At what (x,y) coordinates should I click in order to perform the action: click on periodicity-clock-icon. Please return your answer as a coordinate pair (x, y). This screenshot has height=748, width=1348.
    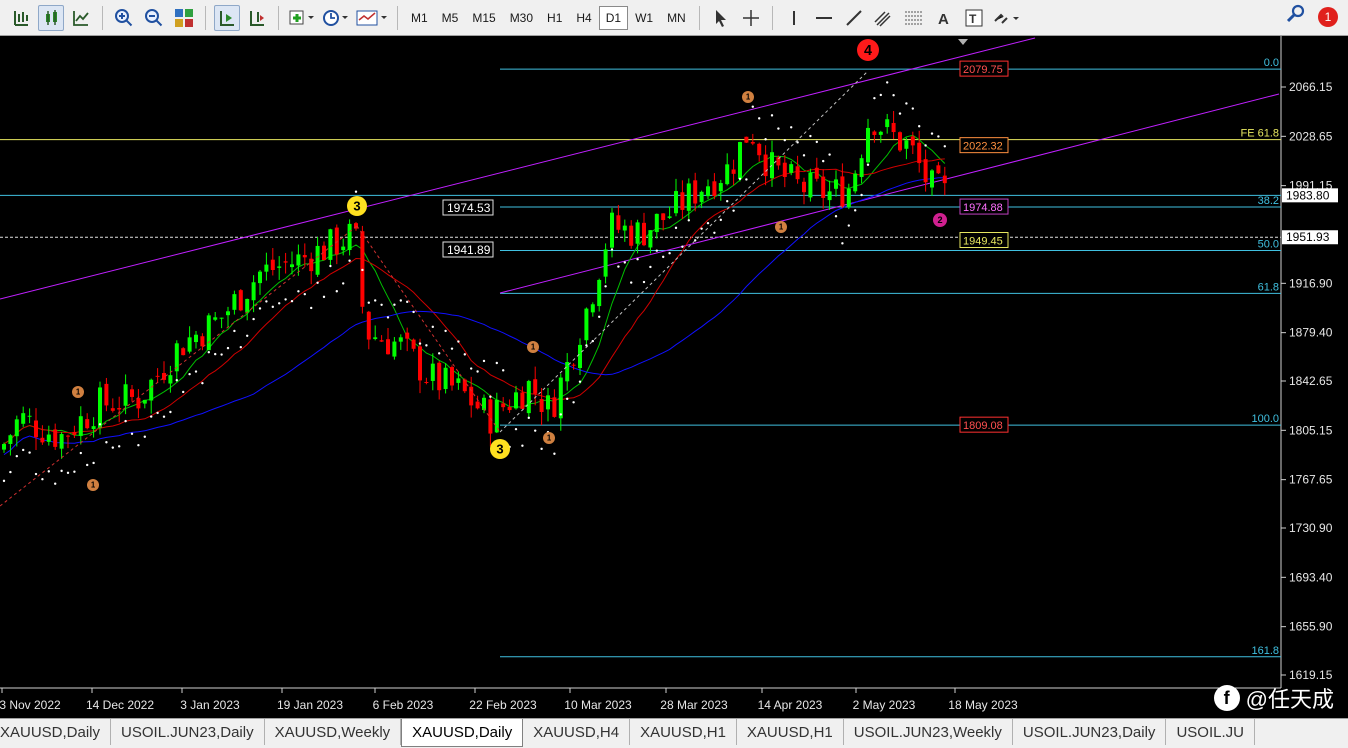
    Looking at the image, I should click on (336, 18).